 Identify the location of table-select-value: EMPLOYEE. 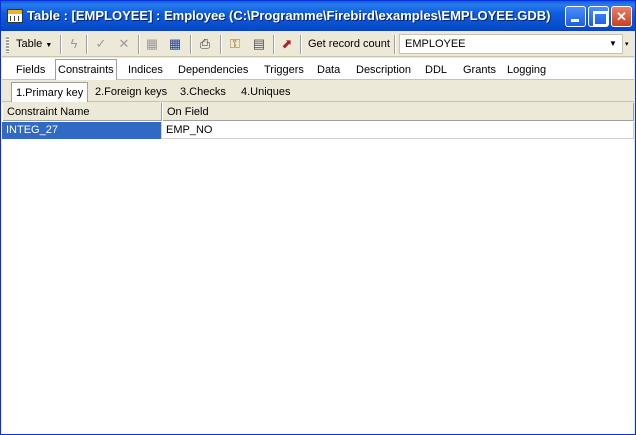
(435, 44).